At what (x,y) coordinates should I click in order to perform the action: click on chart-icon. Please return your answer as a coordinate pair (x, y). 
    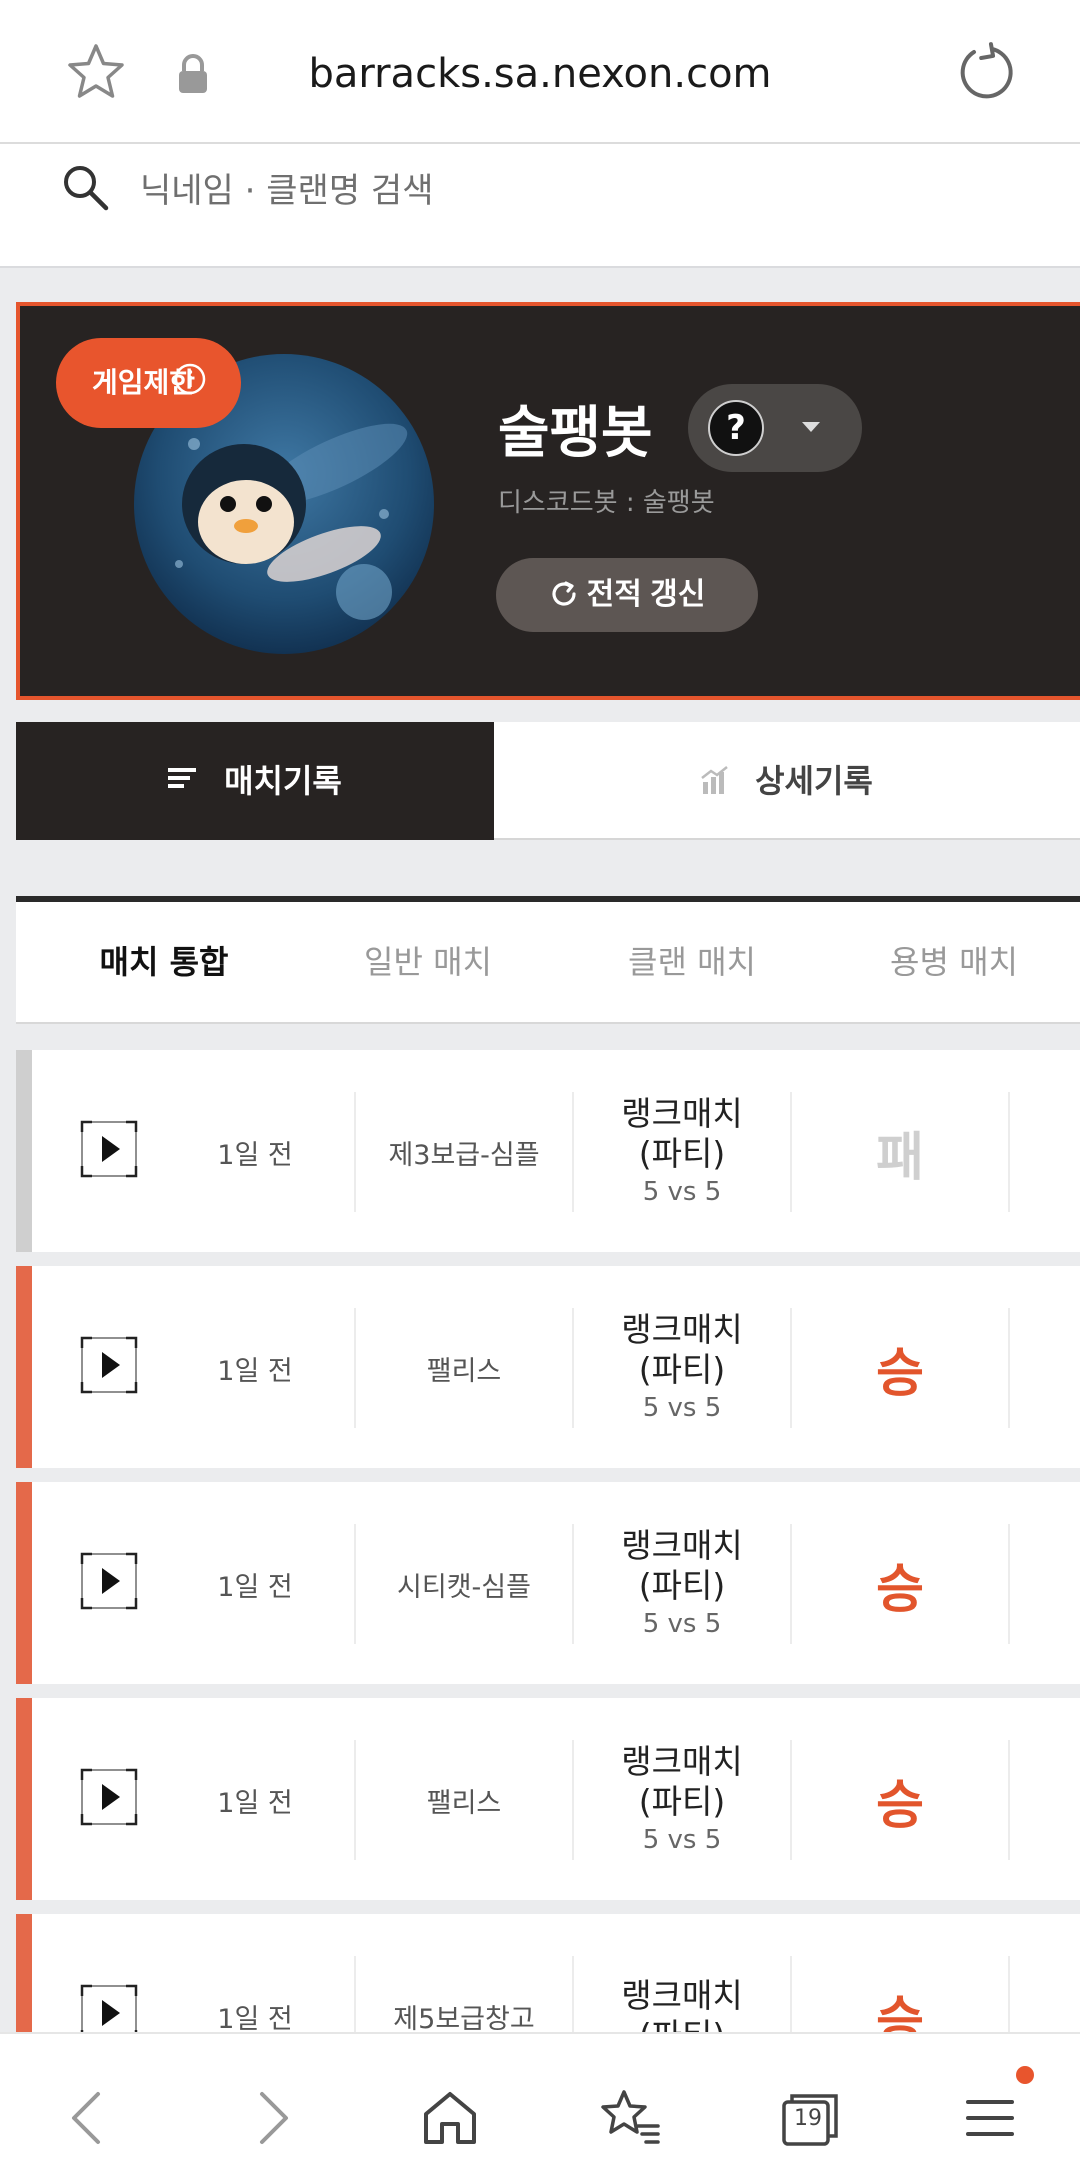
    Looking at the image, I should click on (714, 780).